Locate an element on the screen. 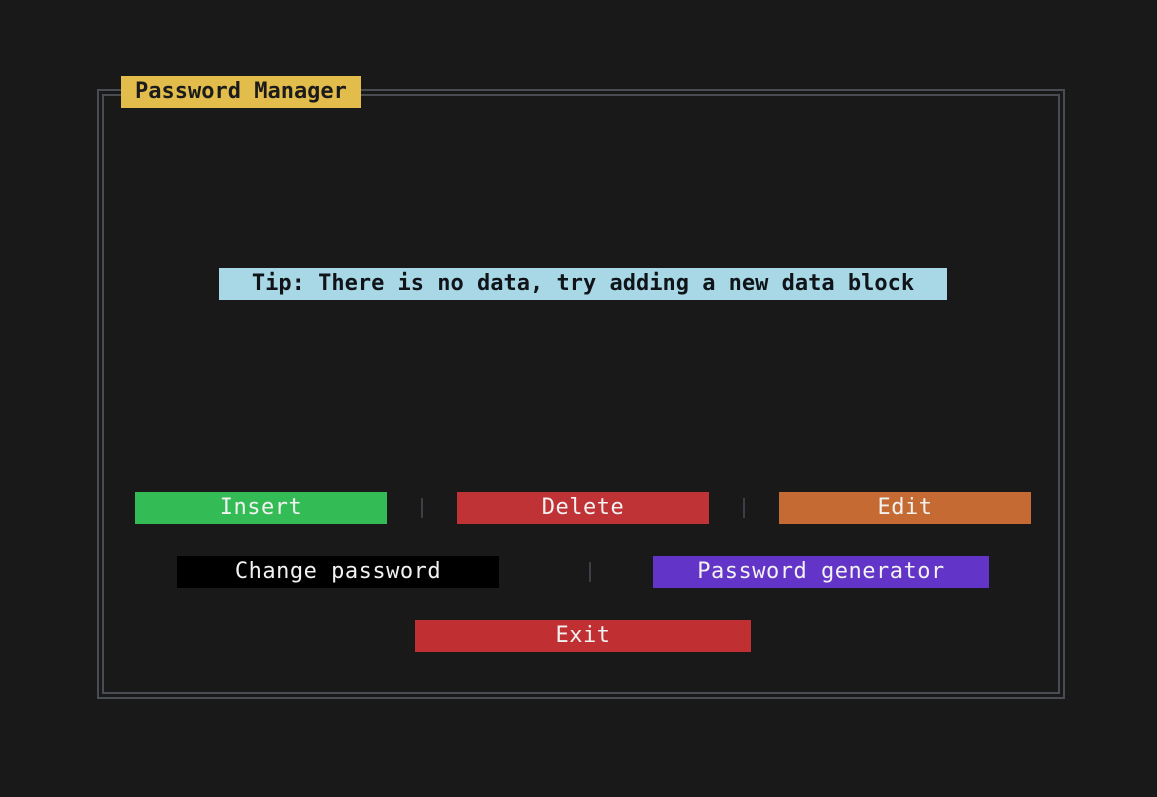 This screenshot has height=797, width=1157. window-title: Password Manager is located at coordinates (241, 92).